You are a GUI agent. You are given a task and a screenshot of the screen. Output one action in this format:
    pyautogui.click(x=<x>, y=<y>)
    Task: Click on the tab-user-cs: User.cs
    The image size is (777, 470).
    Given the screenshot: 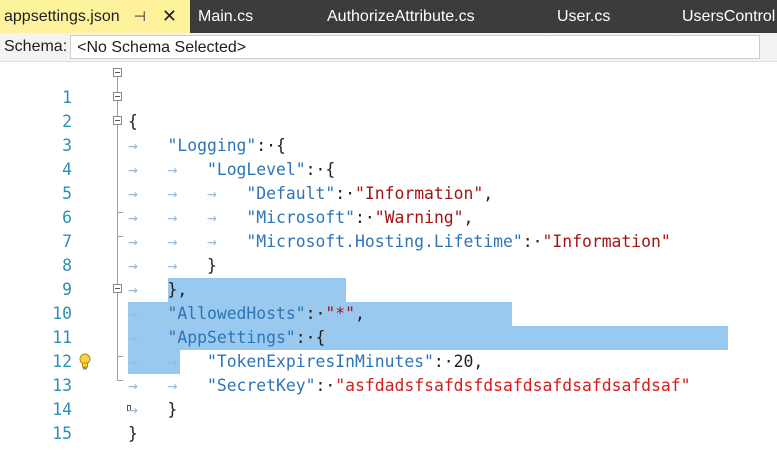 What is the action you would take?
    pyautogui.click(x=611, y=16)
    